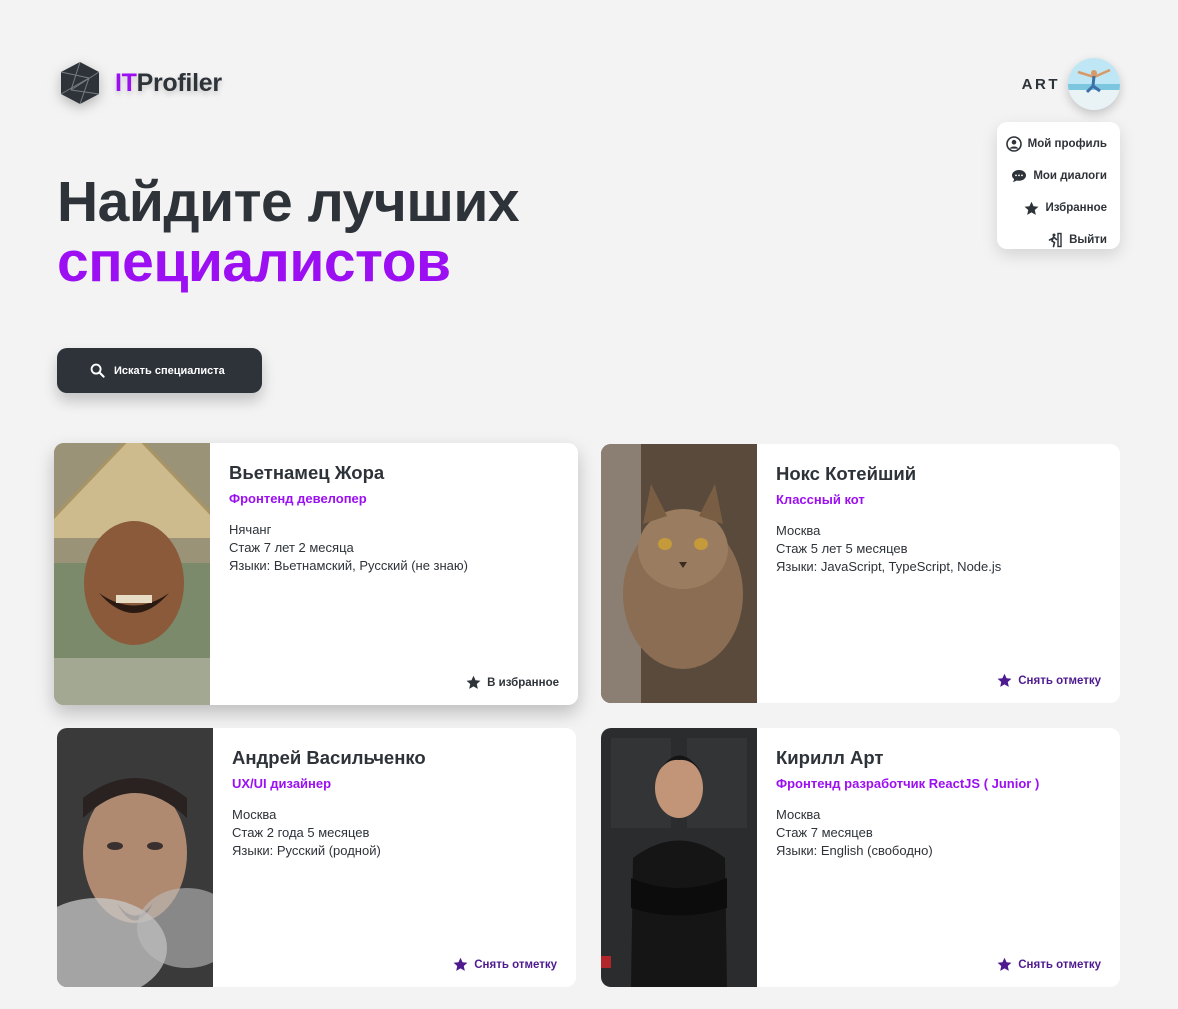 The image size is (1178, 1009). I want to click on avatar, so click(1094, 84).